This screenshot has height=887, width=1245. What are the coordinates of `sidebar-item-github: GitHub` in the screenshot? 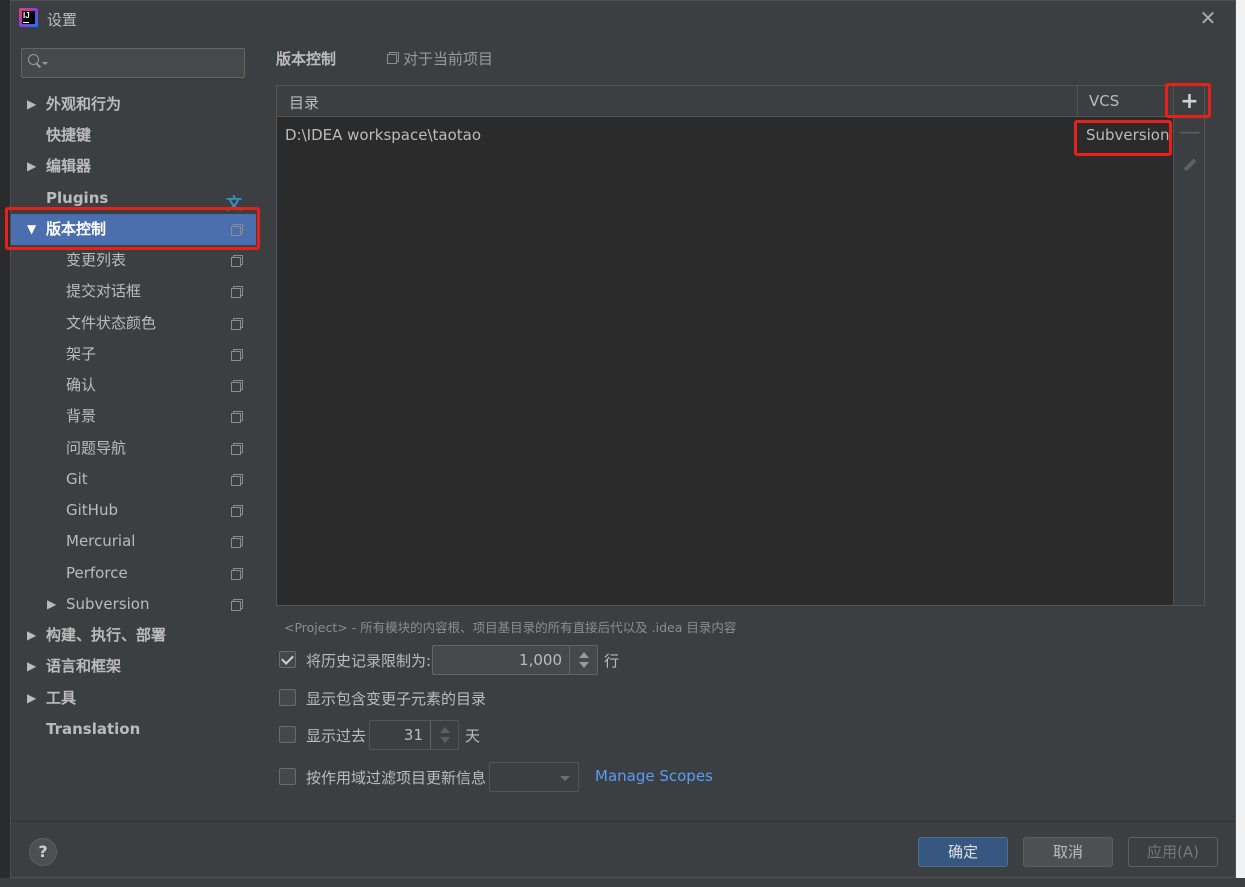 It's located at (133, 510).